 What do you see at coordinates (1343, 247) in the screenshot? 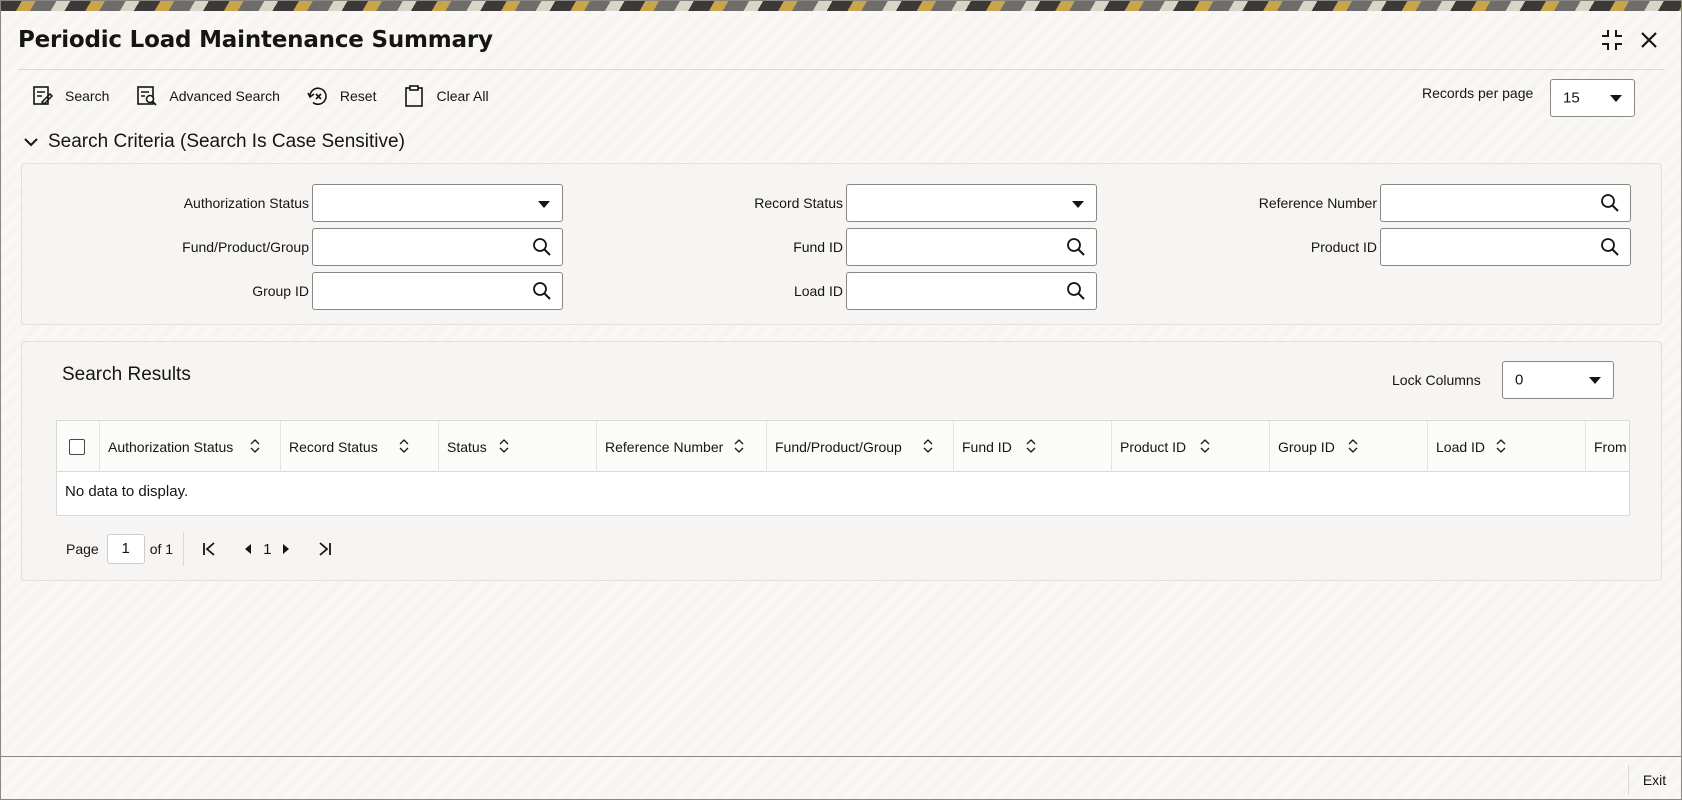
I see `product-id-label: Product ID` at bounding box center [1343, 247].